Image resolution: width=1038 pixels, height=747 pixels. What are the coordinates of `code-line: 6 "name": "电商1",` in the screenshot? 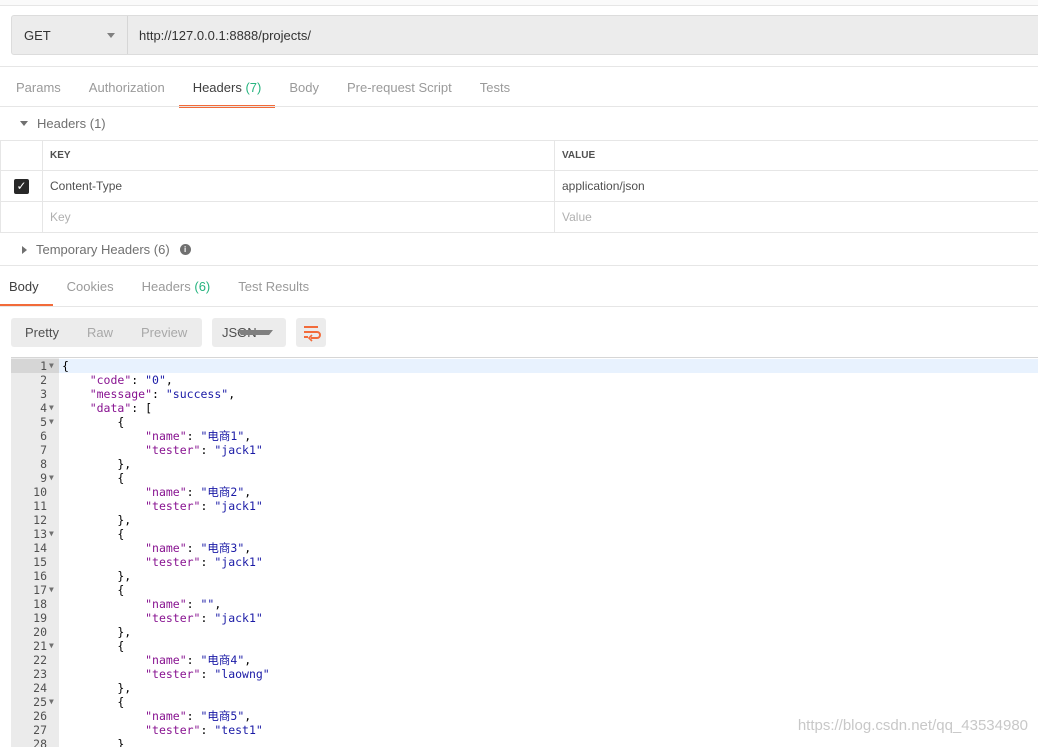 It's located at (524, 436).